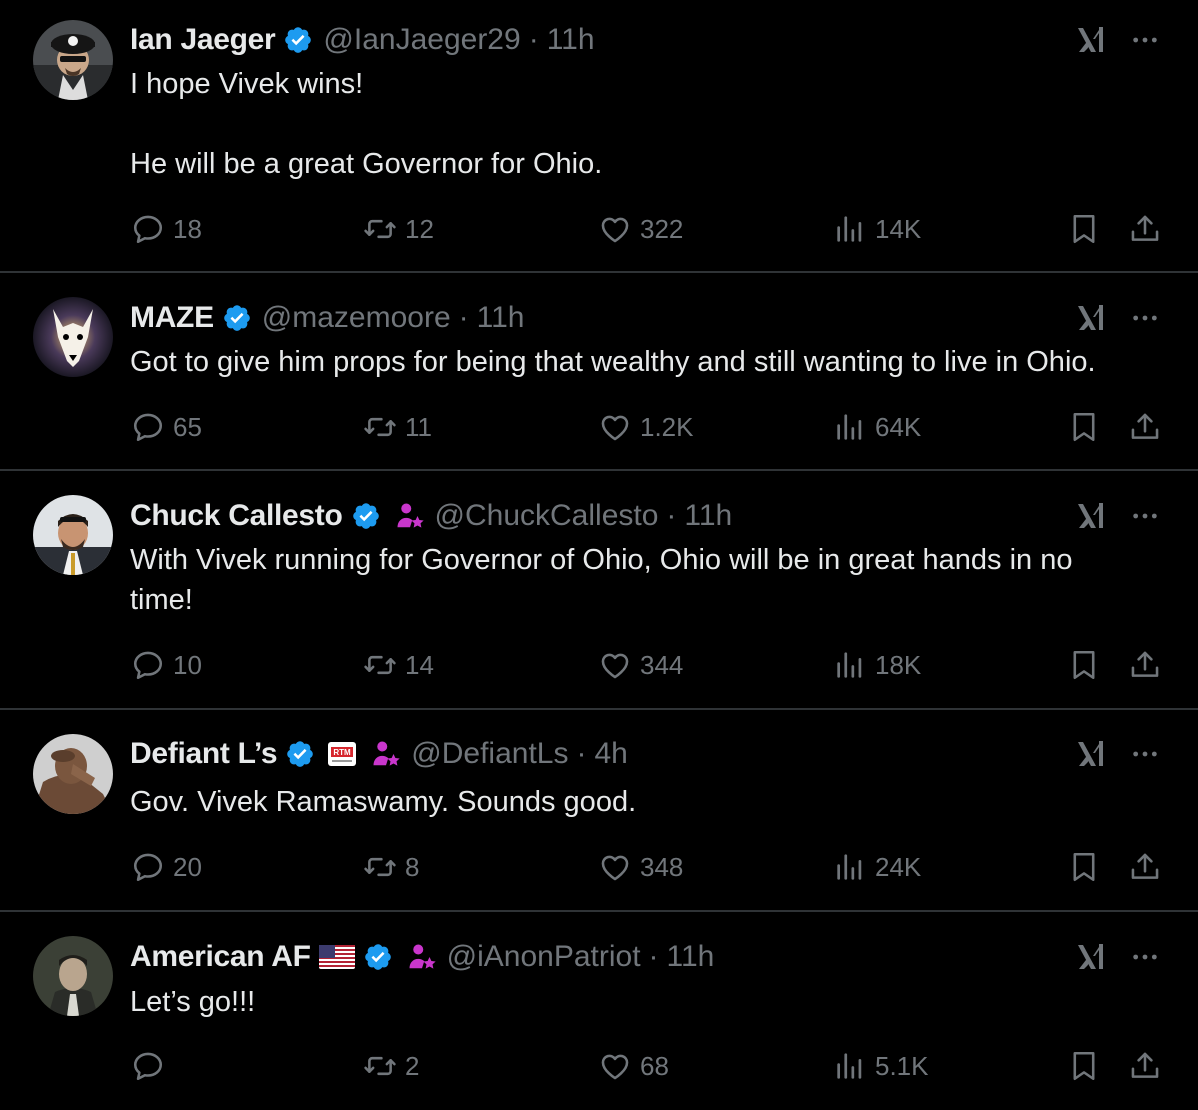 The height and width of the screenshot is (1110, 1198). I want to click on handle: @ChuckCallesto, so click(547, 516).